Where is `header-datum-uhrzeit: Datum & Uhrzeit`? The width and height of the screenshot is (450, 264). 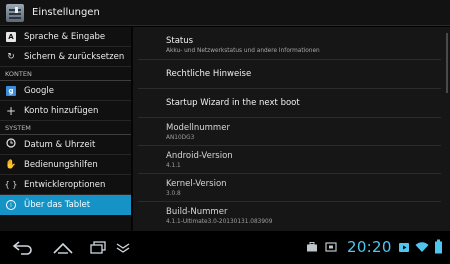
header-datum-uhrzeit: Datum & Uhrzeit is located at coordinates (65, 145).